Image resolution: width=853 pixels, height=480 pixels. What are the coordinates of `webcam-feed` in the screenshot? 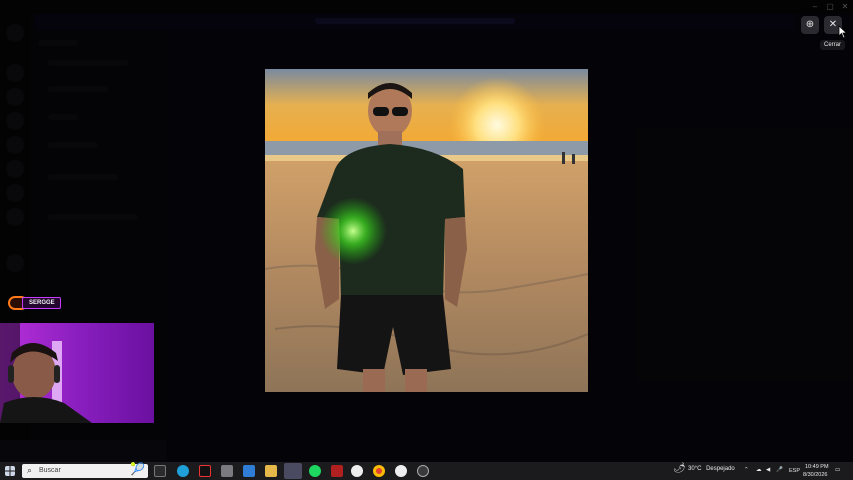 It's located at (77, 373).